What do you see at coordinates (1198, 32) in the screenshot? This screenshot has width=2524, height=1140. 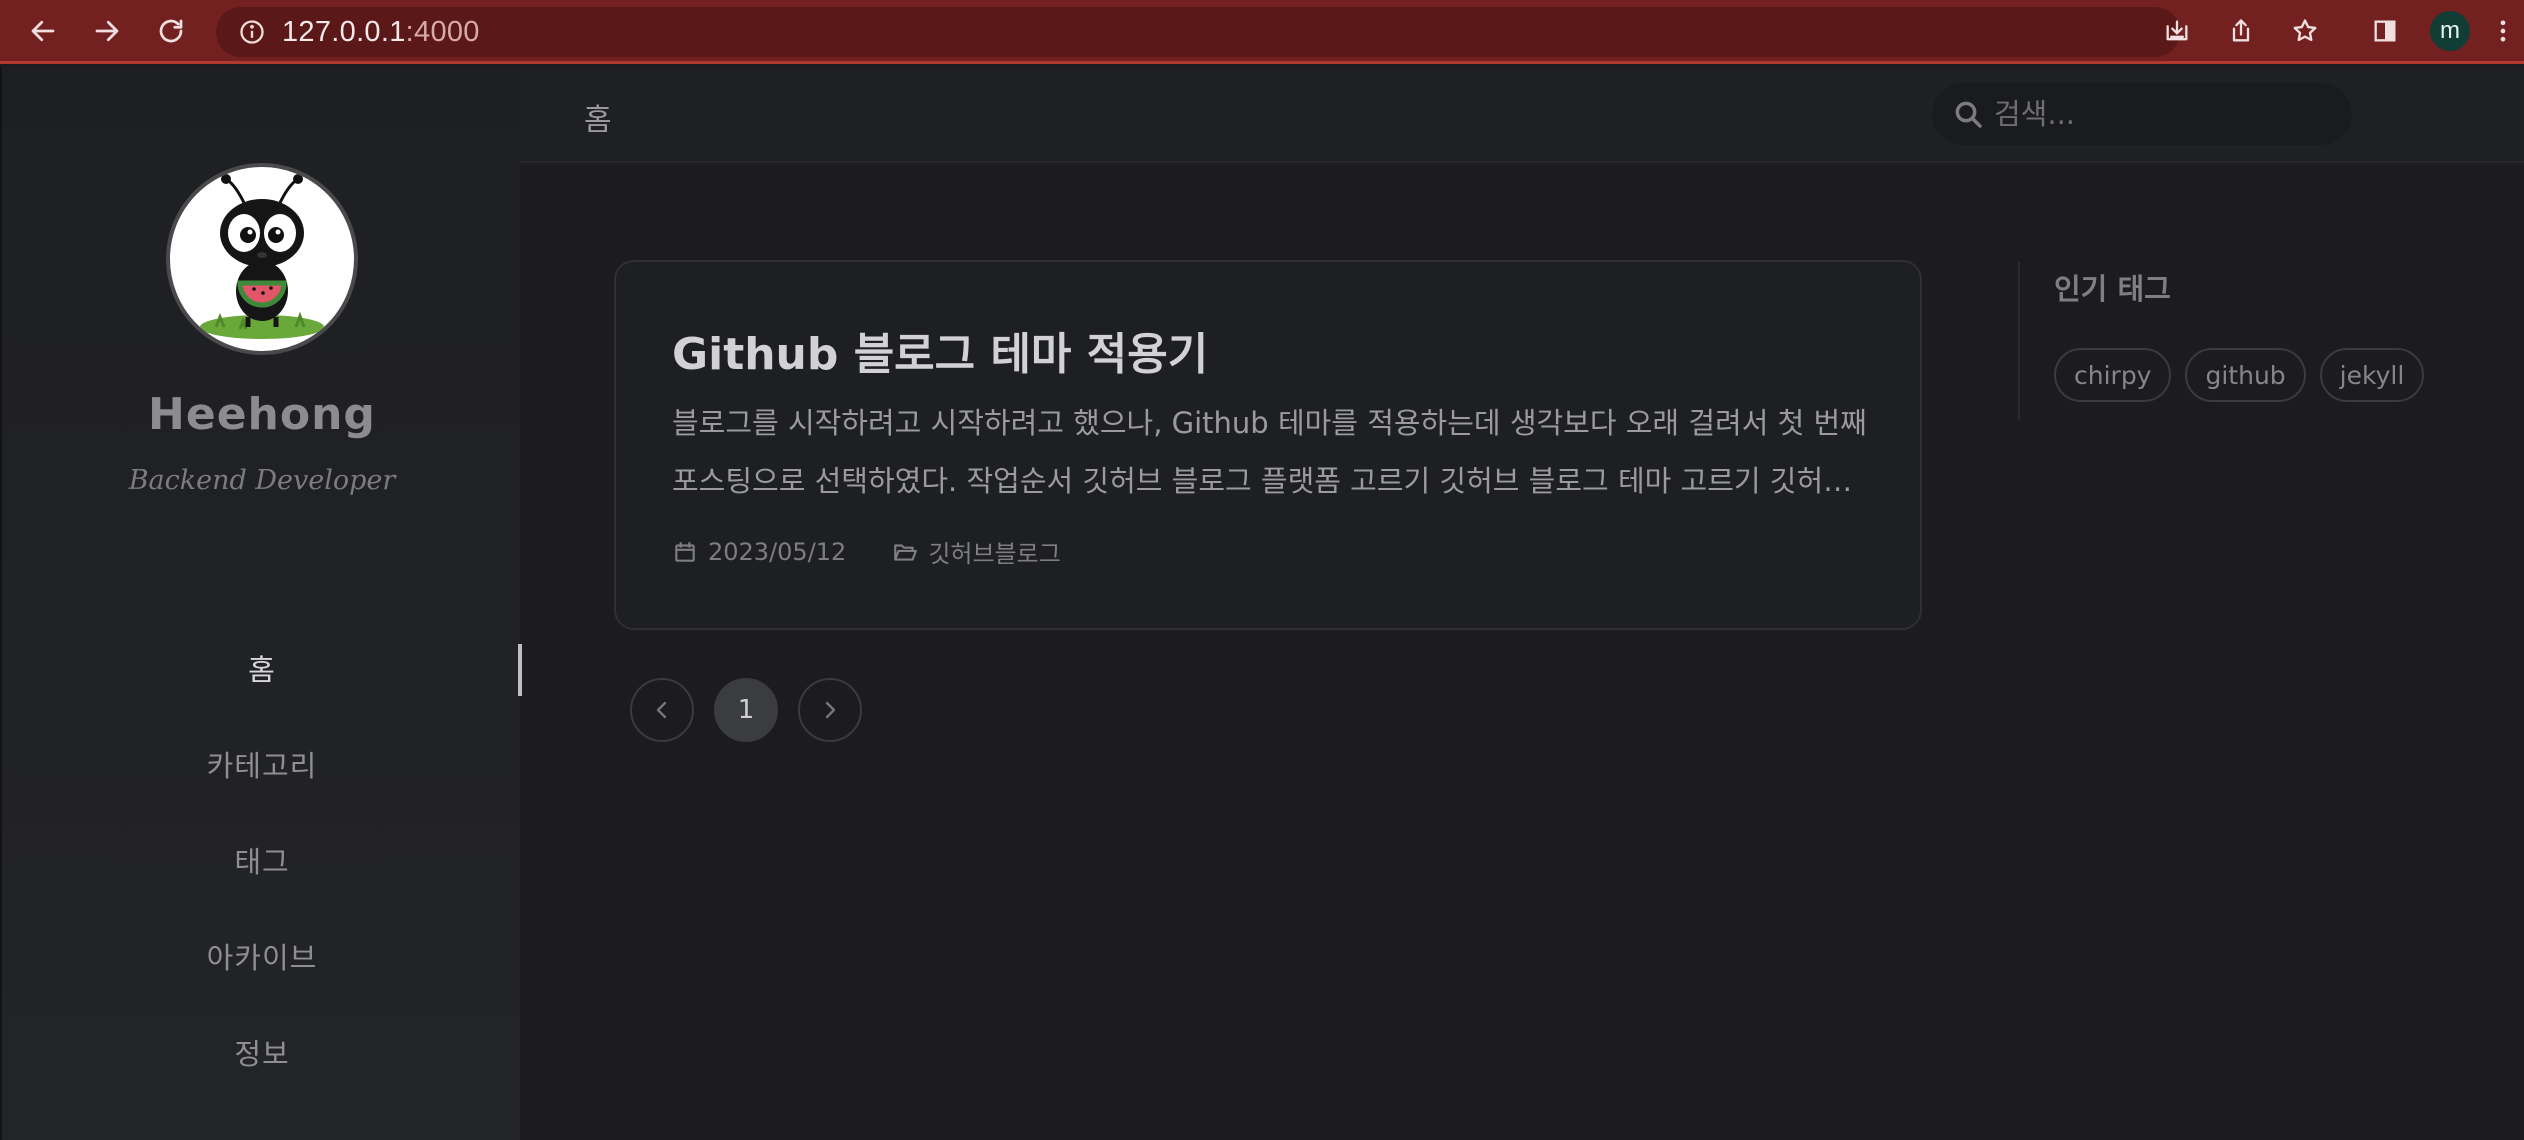 I see `address-bar: 127.0.0.1:4000` at bounding box center [1198, 32].